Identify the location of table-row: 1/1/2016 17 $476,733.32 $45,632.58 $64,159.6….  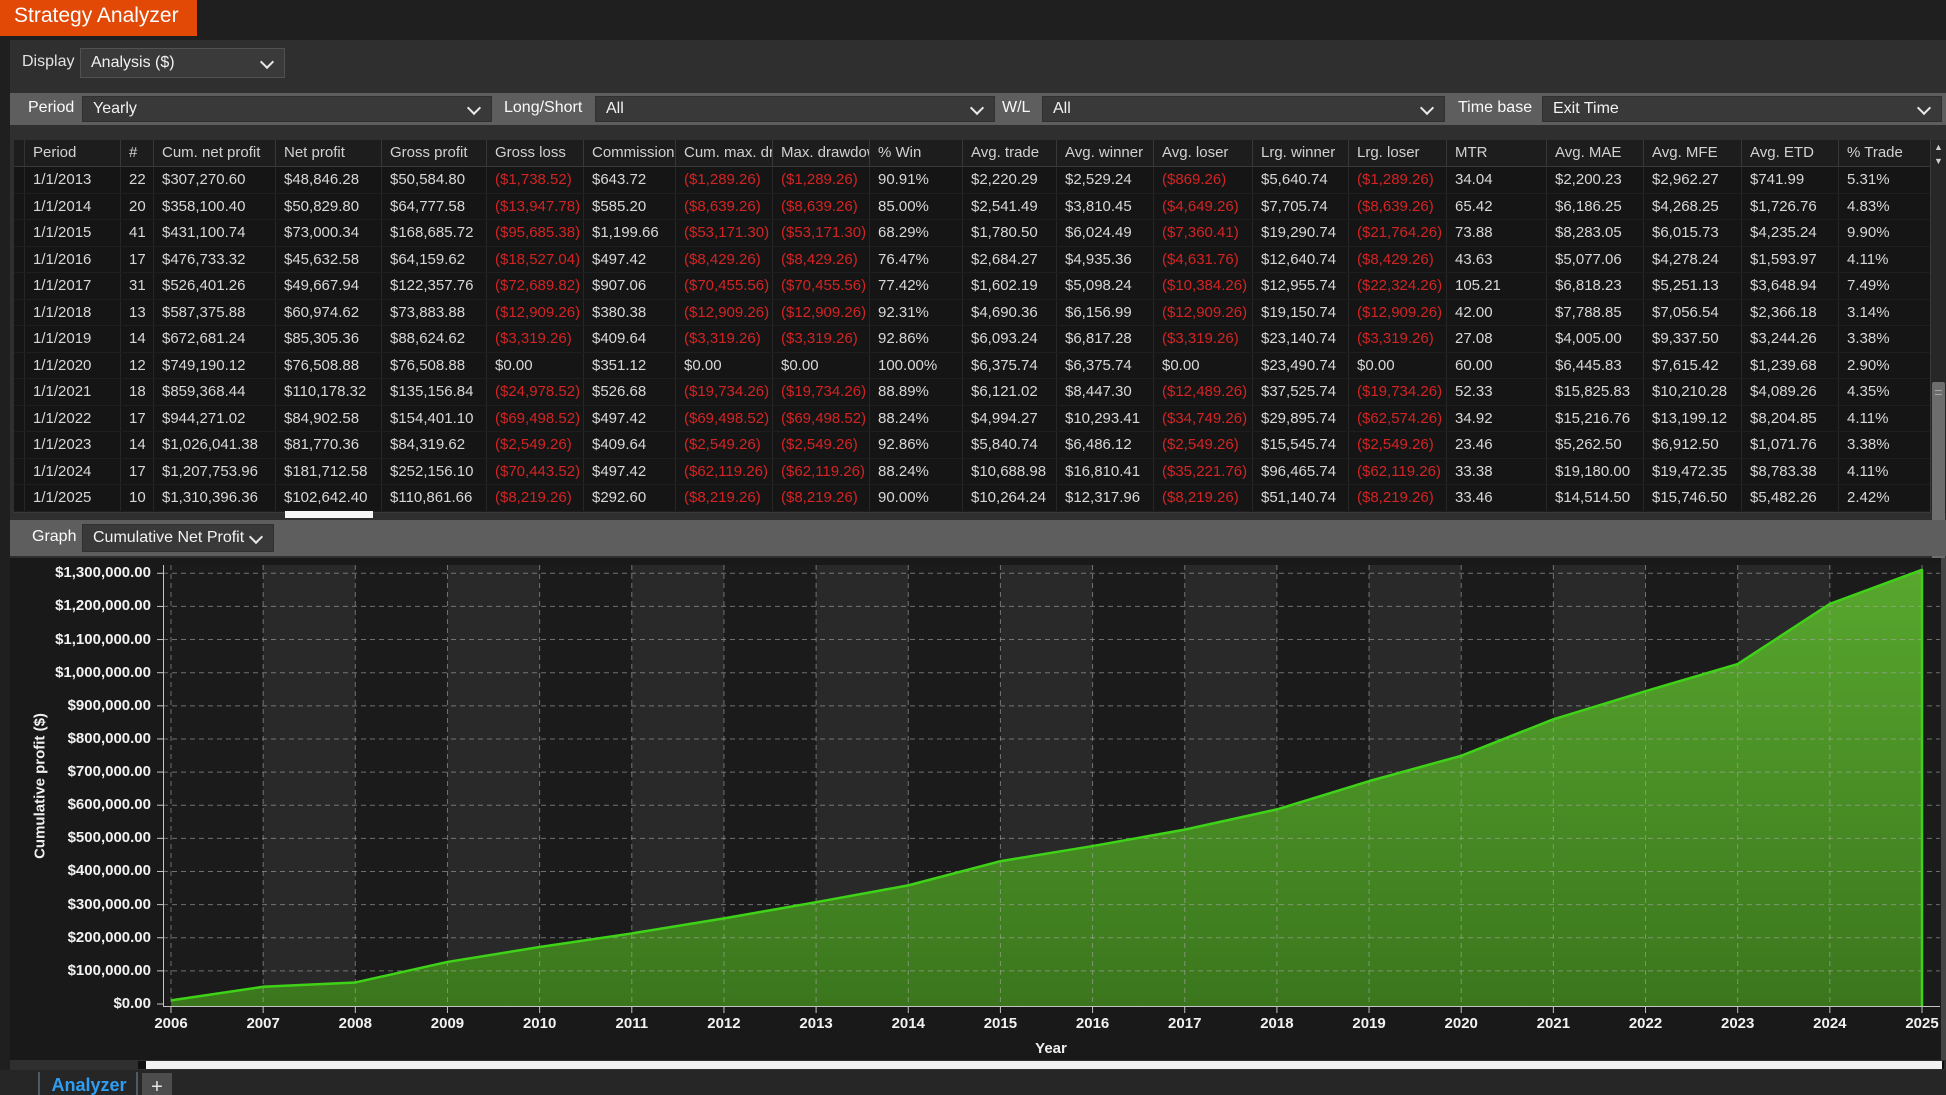
(972, 259).